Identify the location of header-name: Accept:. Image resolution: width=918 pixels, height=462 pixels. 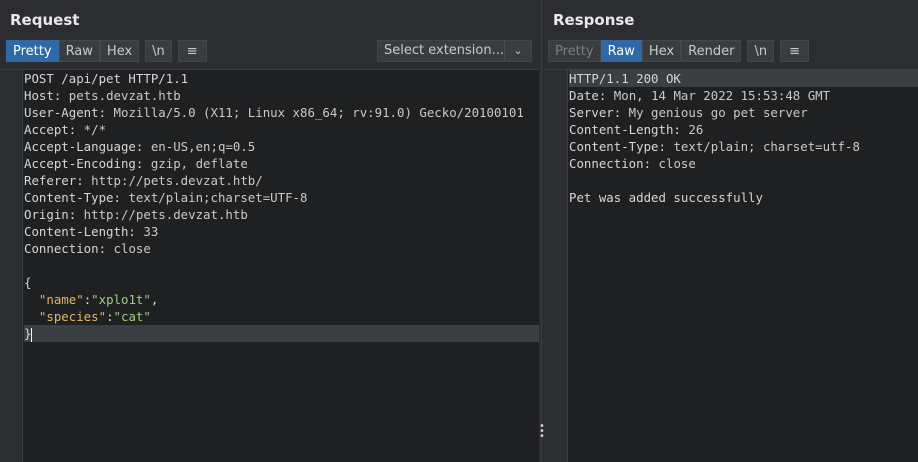
(50, 129).